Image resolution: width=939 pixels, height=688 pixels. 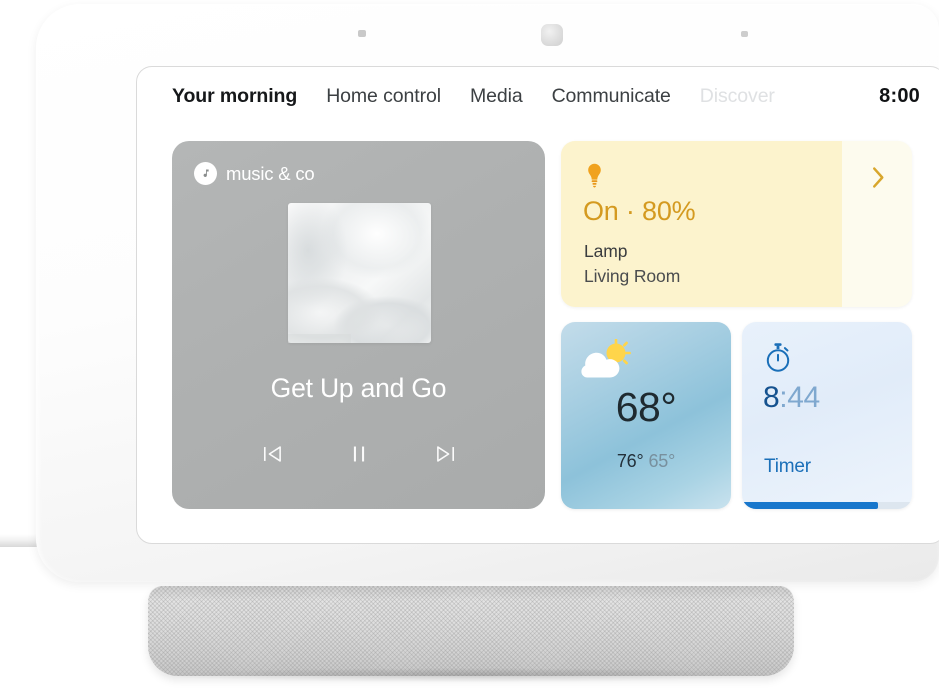 I want to click on skip-next-icon, so click(x=446, y=454).